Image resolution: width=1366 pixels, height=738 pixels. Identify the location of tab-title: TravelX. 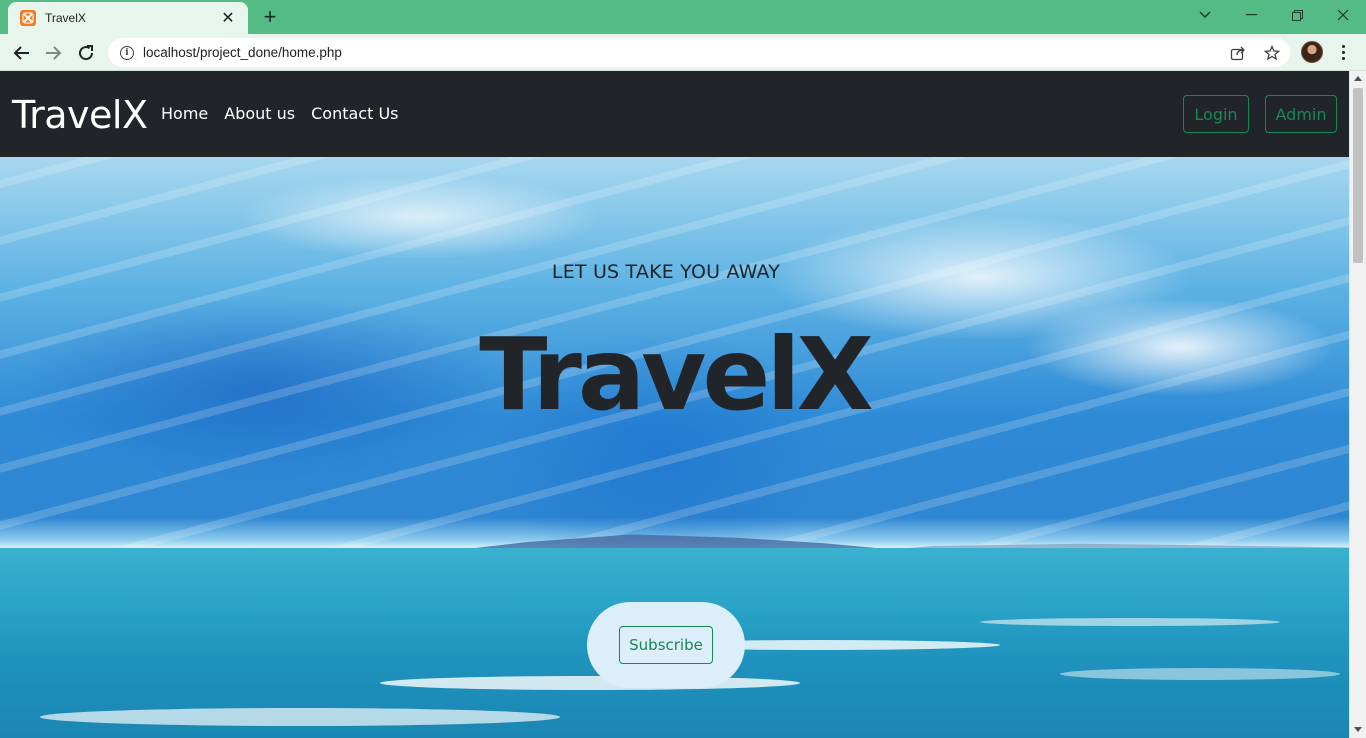
(65, 18).